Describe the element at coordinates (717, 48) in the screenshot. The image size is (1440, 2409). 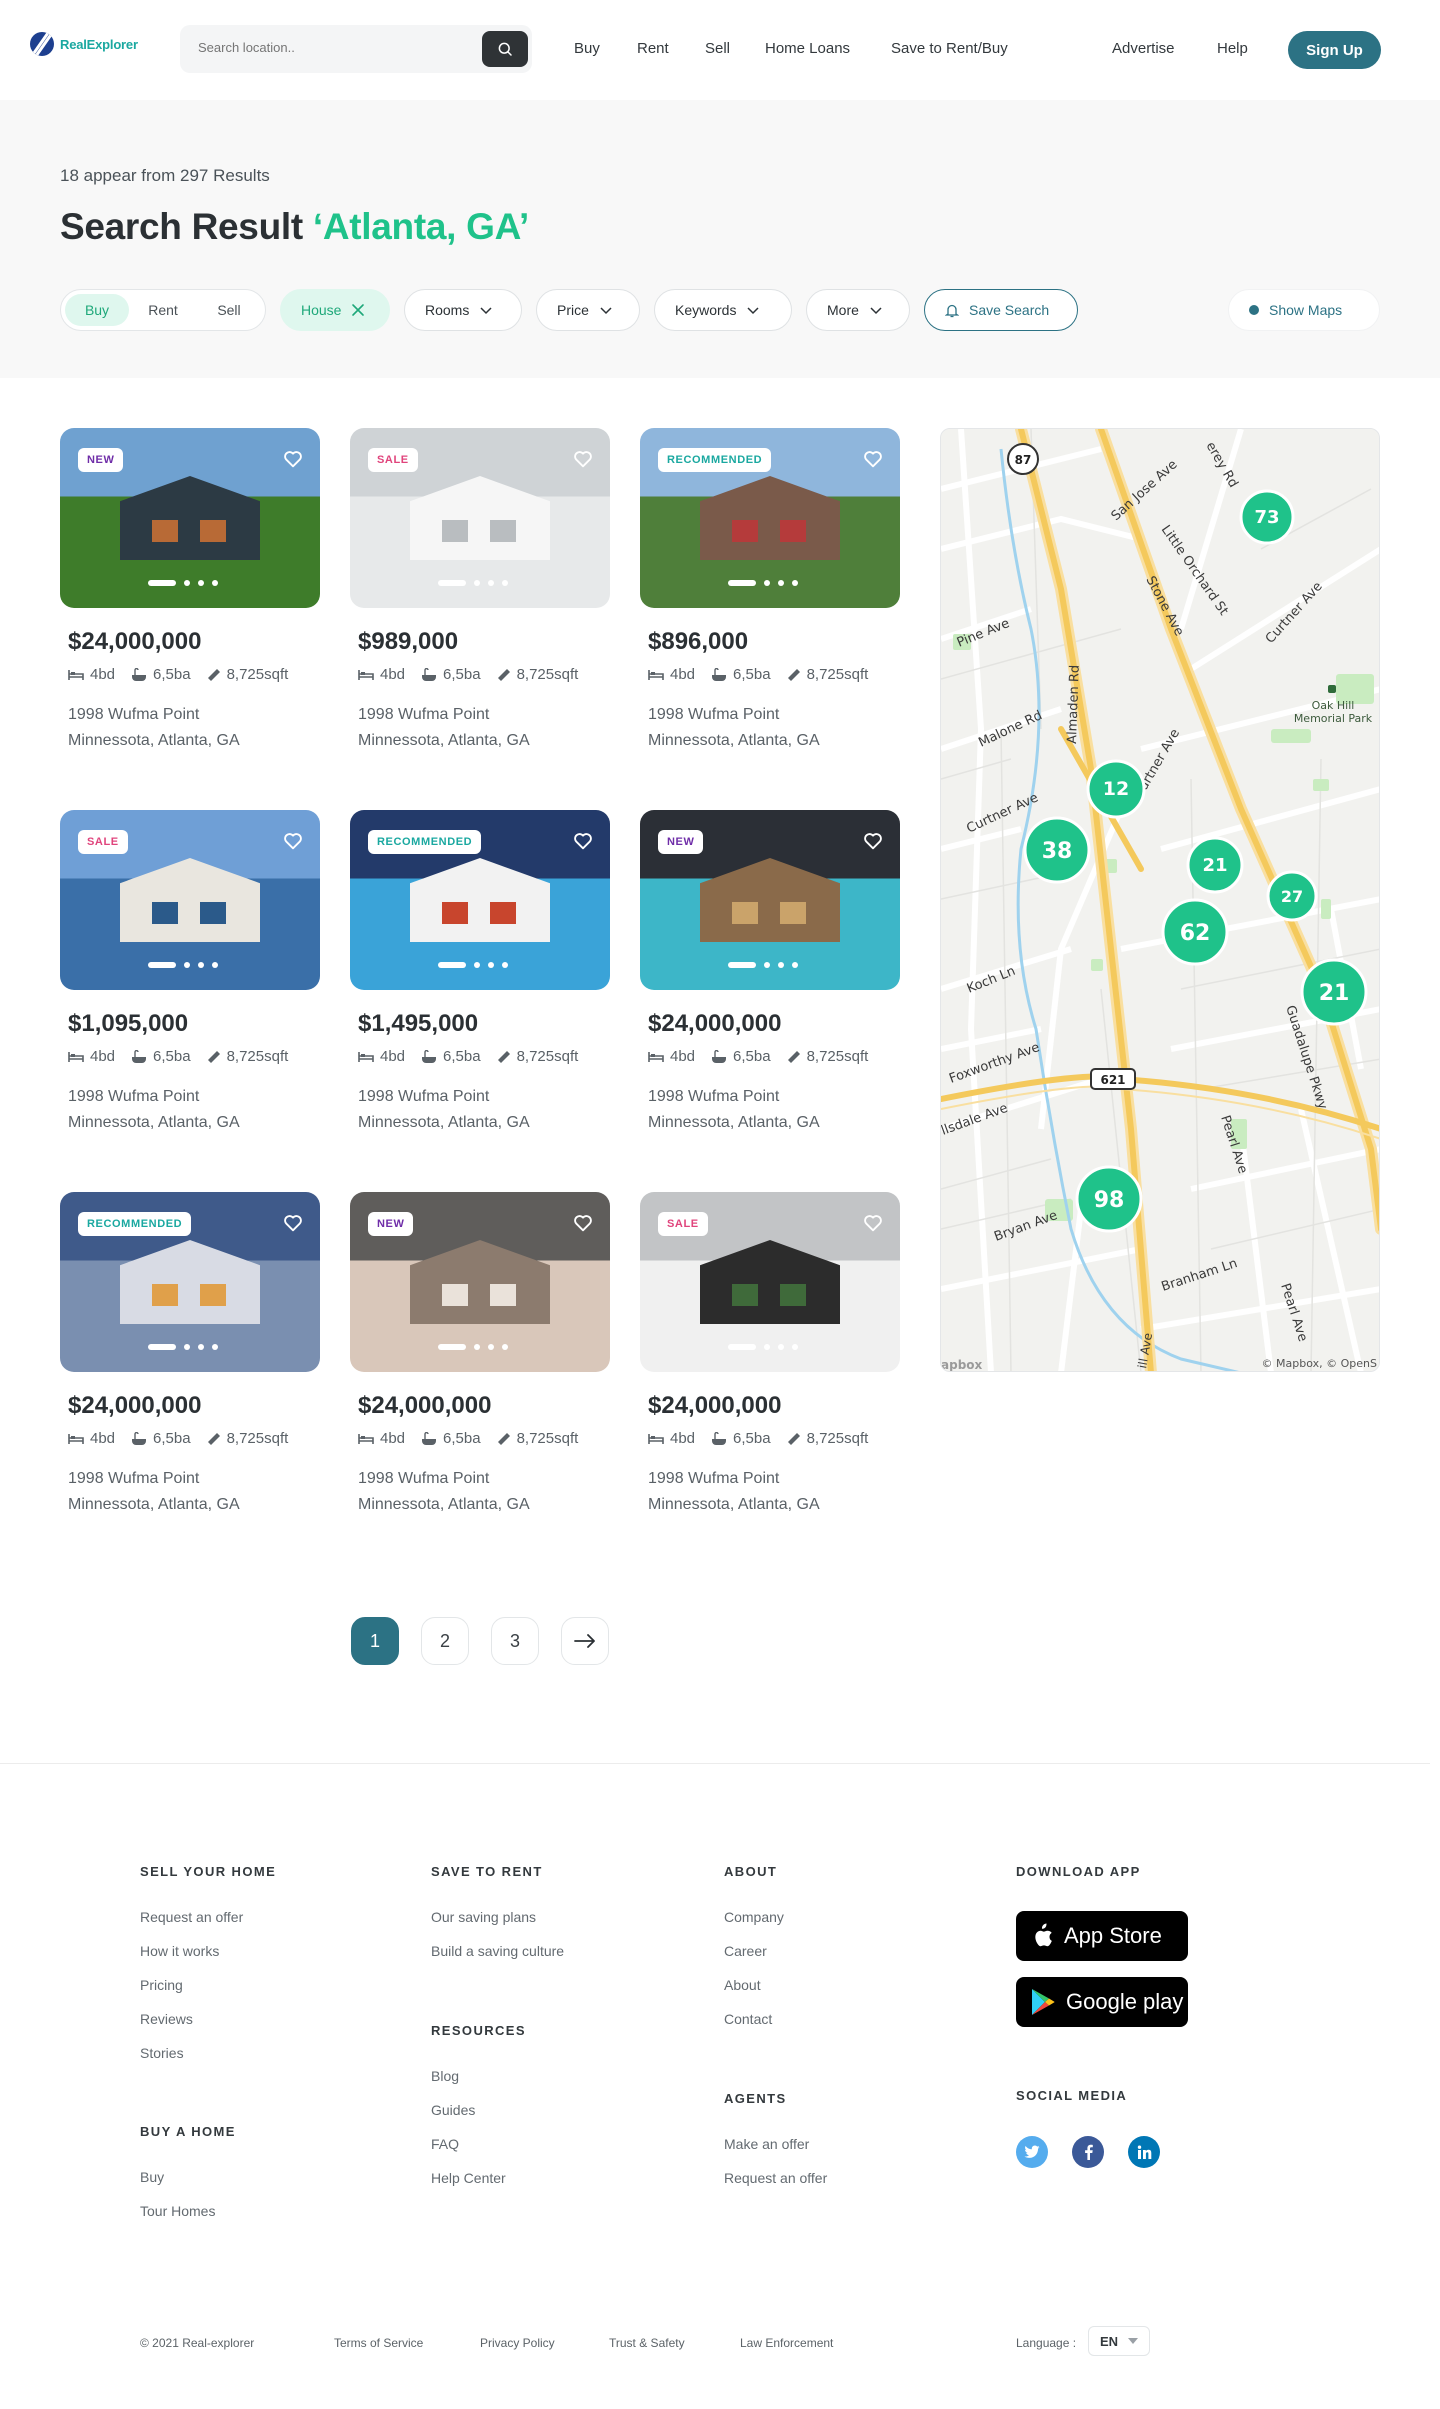
I see `nav-sell: Sell` at that location.